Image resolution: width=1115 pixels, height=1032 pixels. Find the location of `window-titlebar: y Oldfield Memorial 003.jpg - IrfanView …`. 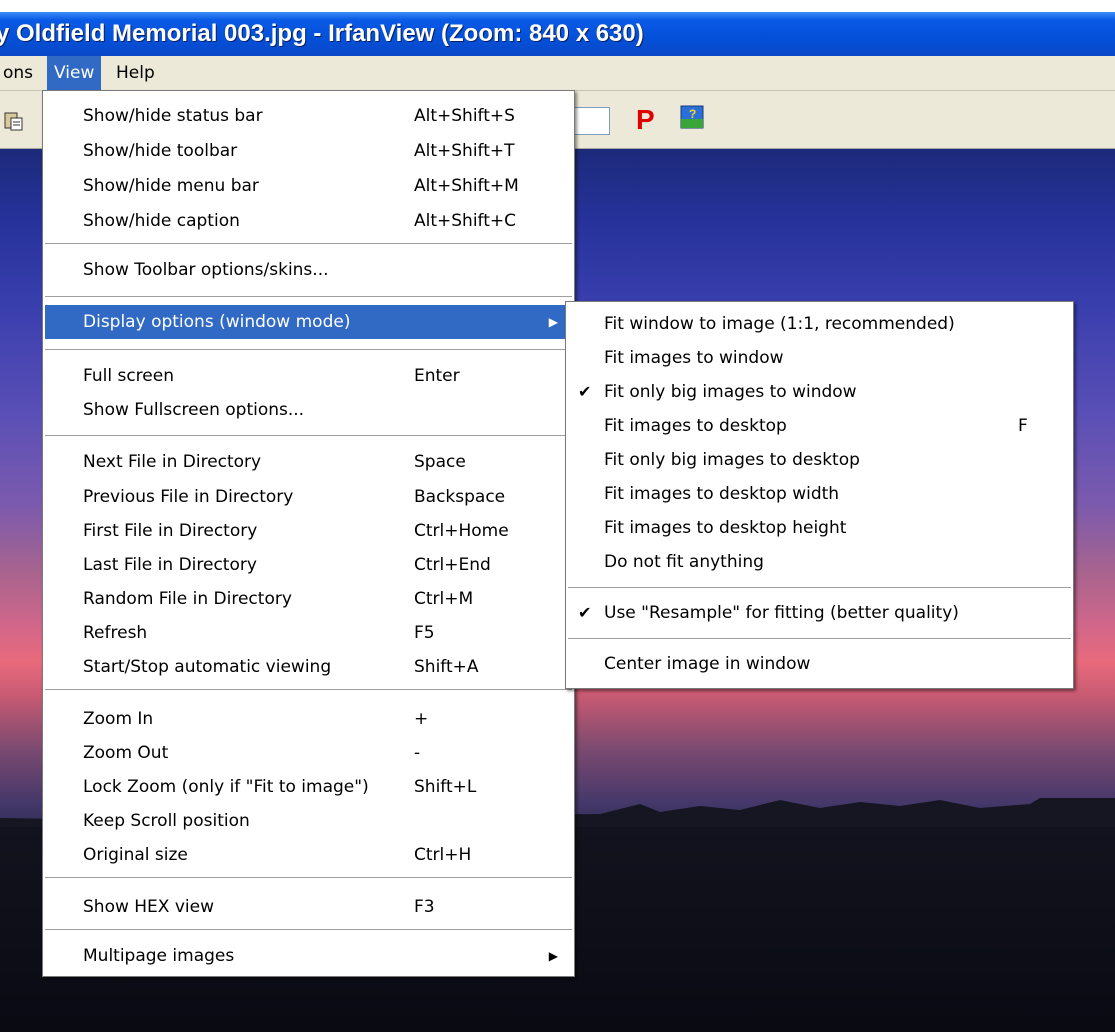

window-titlebar: y Oldfield Memorial 003.jpg - IrfanView … is located at coordinates (557, 34).